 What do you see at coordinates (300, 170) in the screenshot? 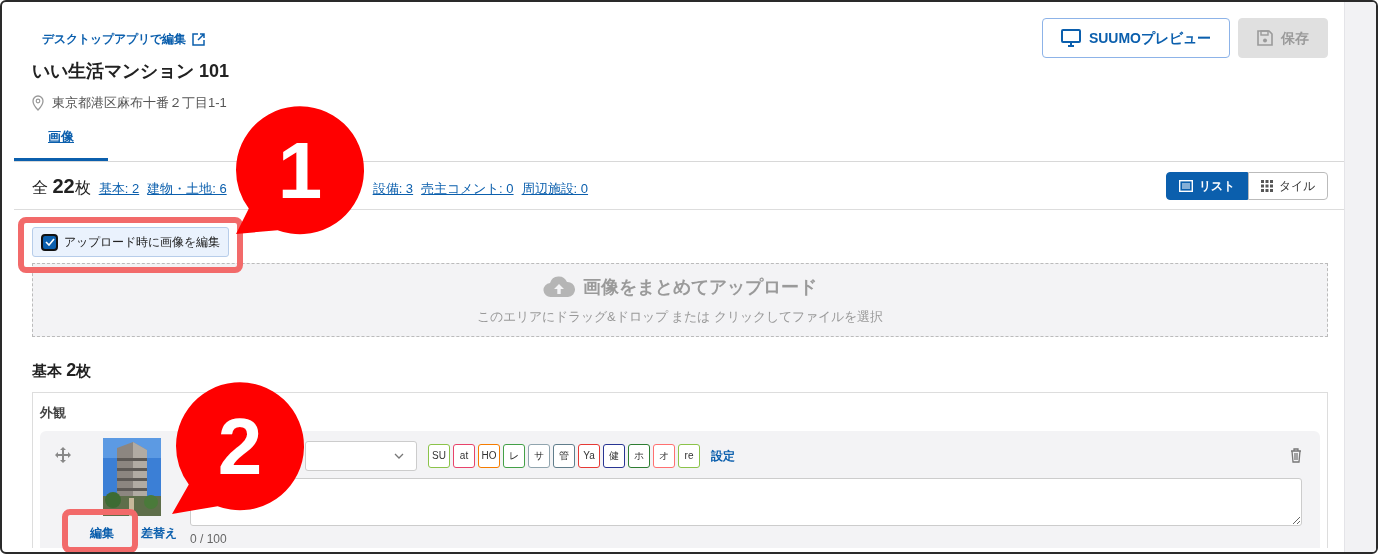
I see `callout-number: 1` at bounding box center [300, 170].